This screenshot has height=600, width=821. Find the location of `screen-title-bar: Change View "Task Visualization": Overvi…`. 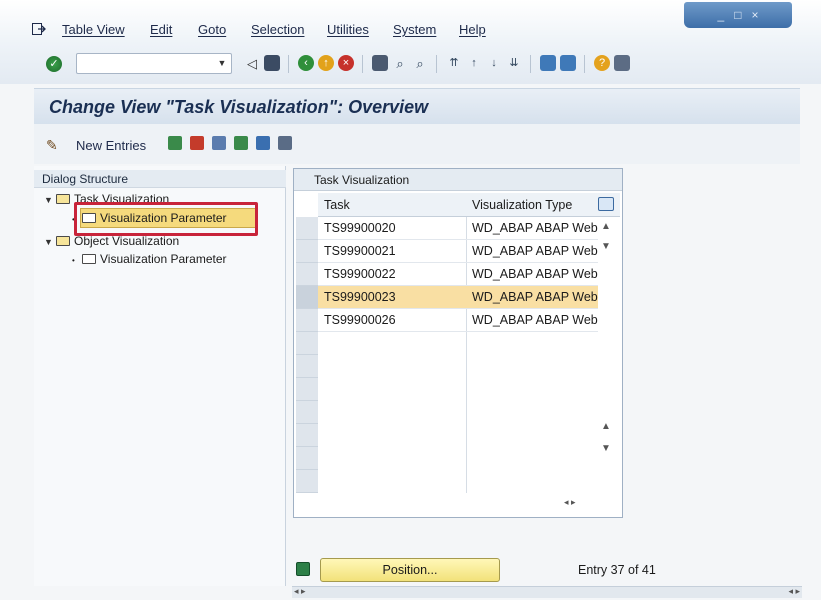

screen-title-bar: Change View "Task Visualization": Overvi… is located at coordinates (417, 106).